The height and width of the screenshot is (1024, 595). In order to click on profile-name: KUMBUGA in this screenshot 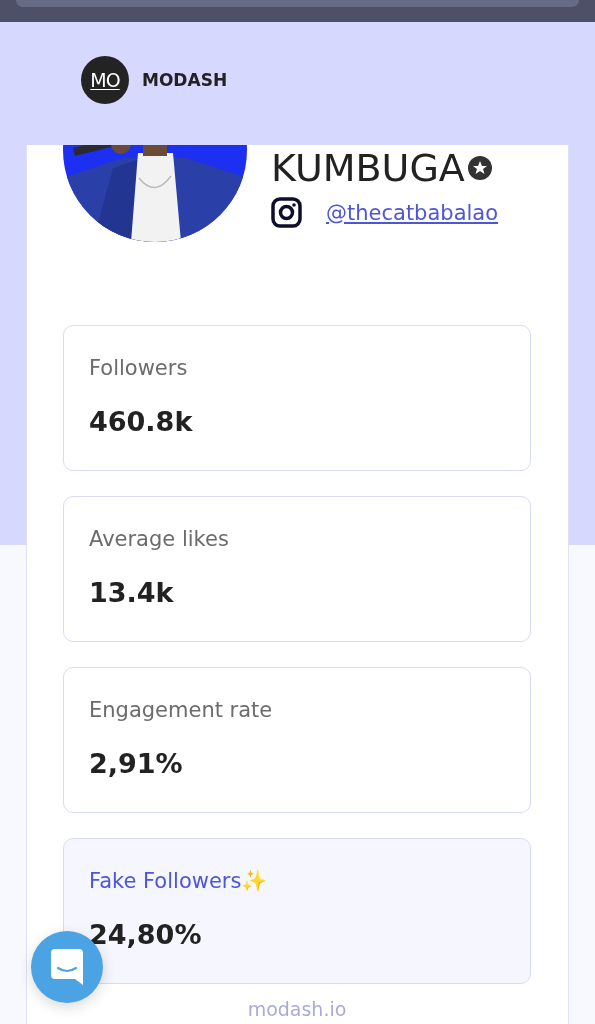, I will do `click(368, 168)`.